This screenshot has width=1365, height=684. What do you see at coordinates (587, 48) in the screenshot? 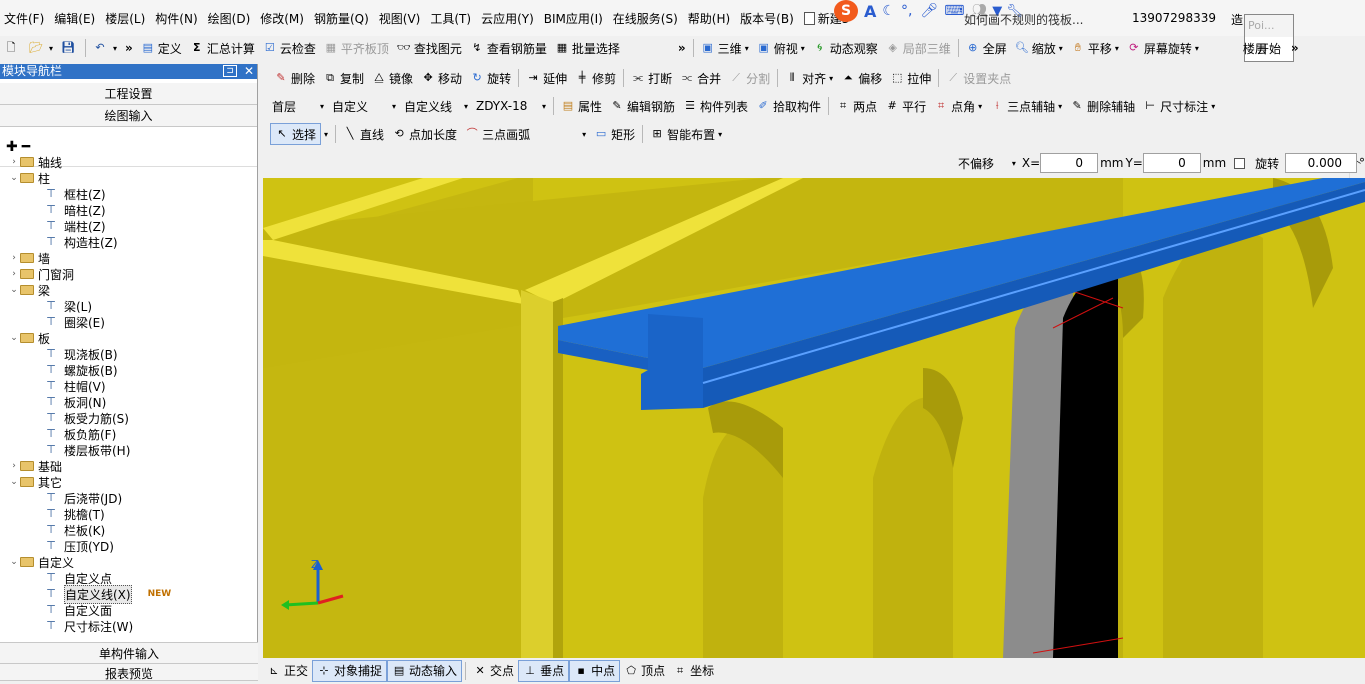
I see `batch-select-button: ▦ 批量选择` at bounding box center [587, 48].